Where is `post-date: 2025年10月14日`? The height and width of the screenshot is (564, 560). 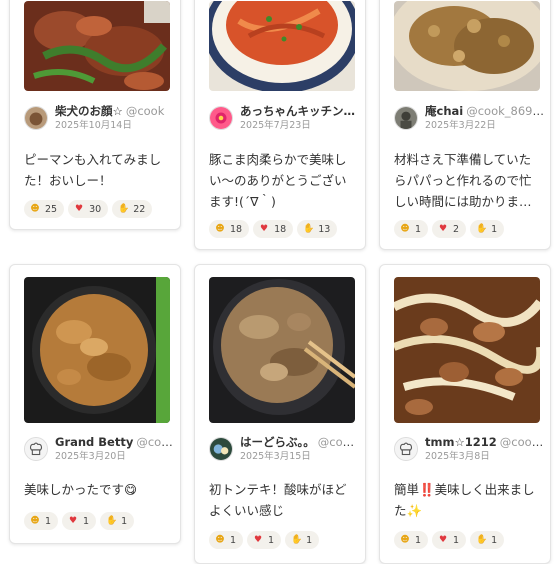 post-date: 2025年10月14日 is located at coordinates (93, 125).